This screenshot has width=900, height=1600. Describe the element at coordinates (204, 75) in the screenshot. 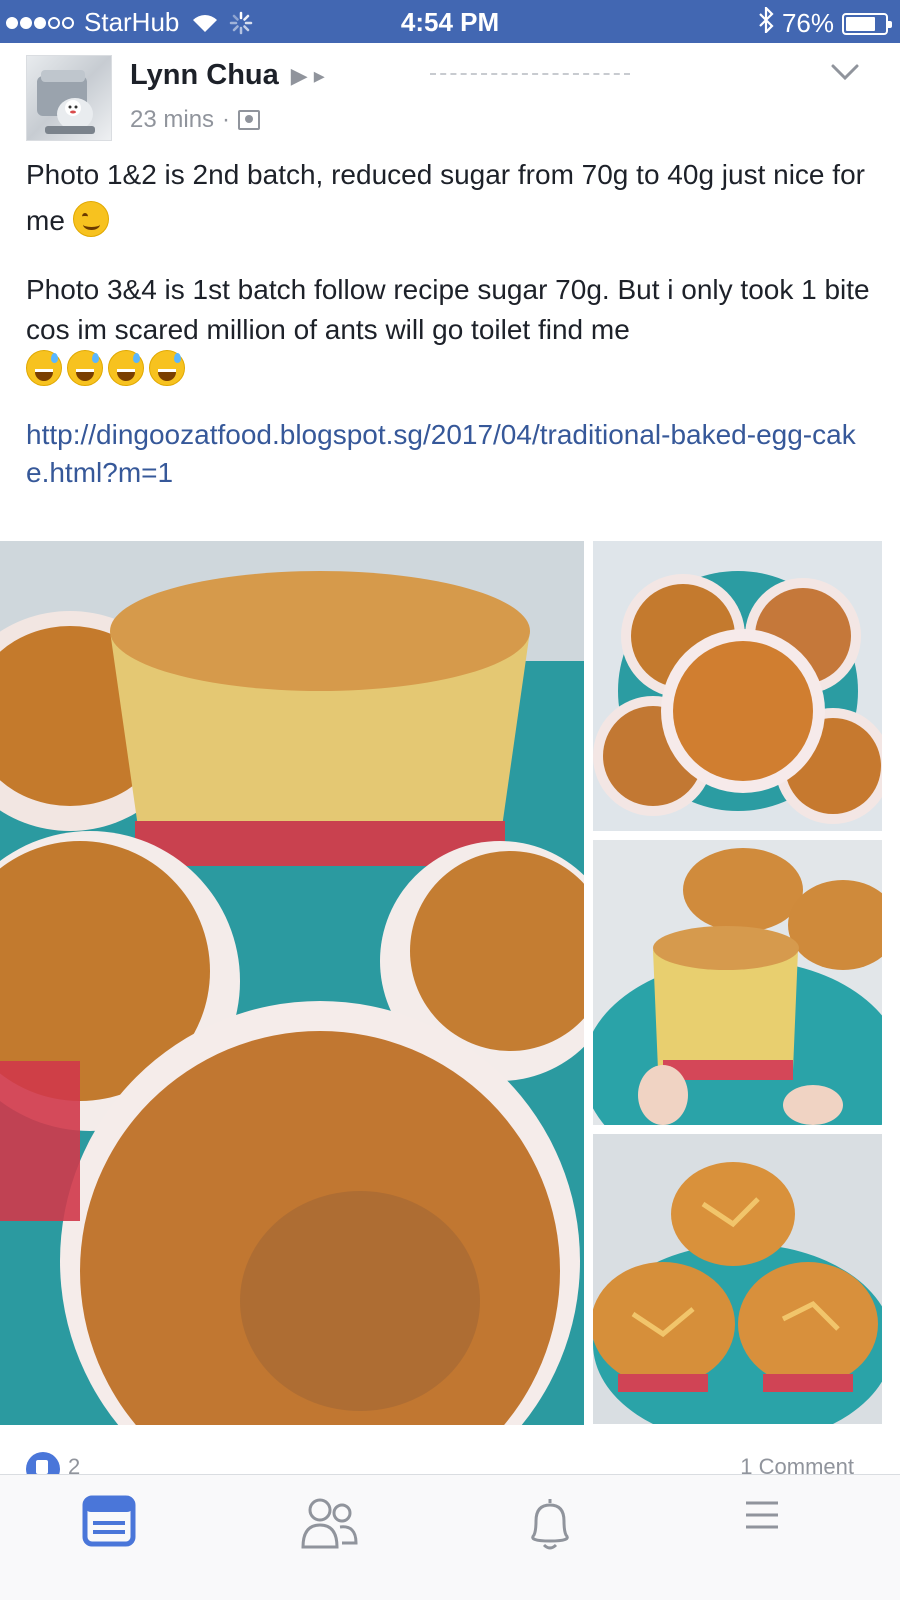

I see `author-name: Lynn Chua` at that location.